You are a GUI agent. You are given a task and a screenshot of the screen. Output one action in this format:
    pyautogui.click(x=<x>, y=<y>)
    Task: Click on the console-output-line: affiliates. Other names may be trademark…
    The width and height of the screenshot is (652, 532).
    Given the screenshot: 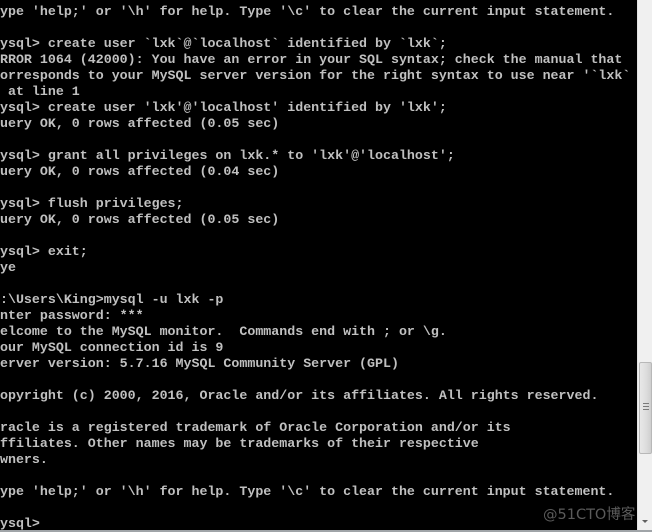 What is the action you would take?
    pyautogui.click(x=239, y=443)
    